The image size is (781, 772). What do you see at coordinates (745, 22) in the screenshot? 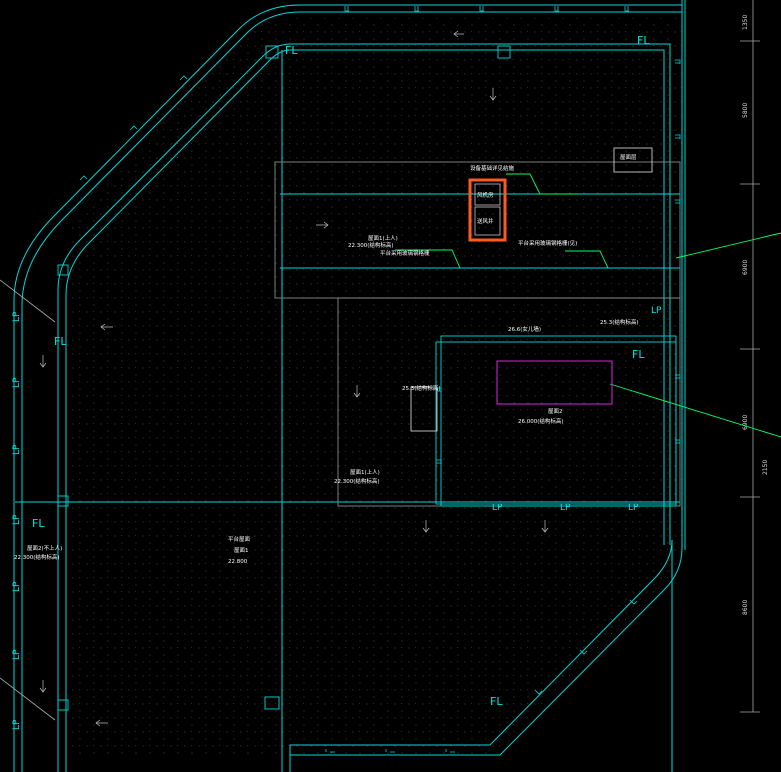
I see `dim-1350: 1350` at bounding box center [745, 22].